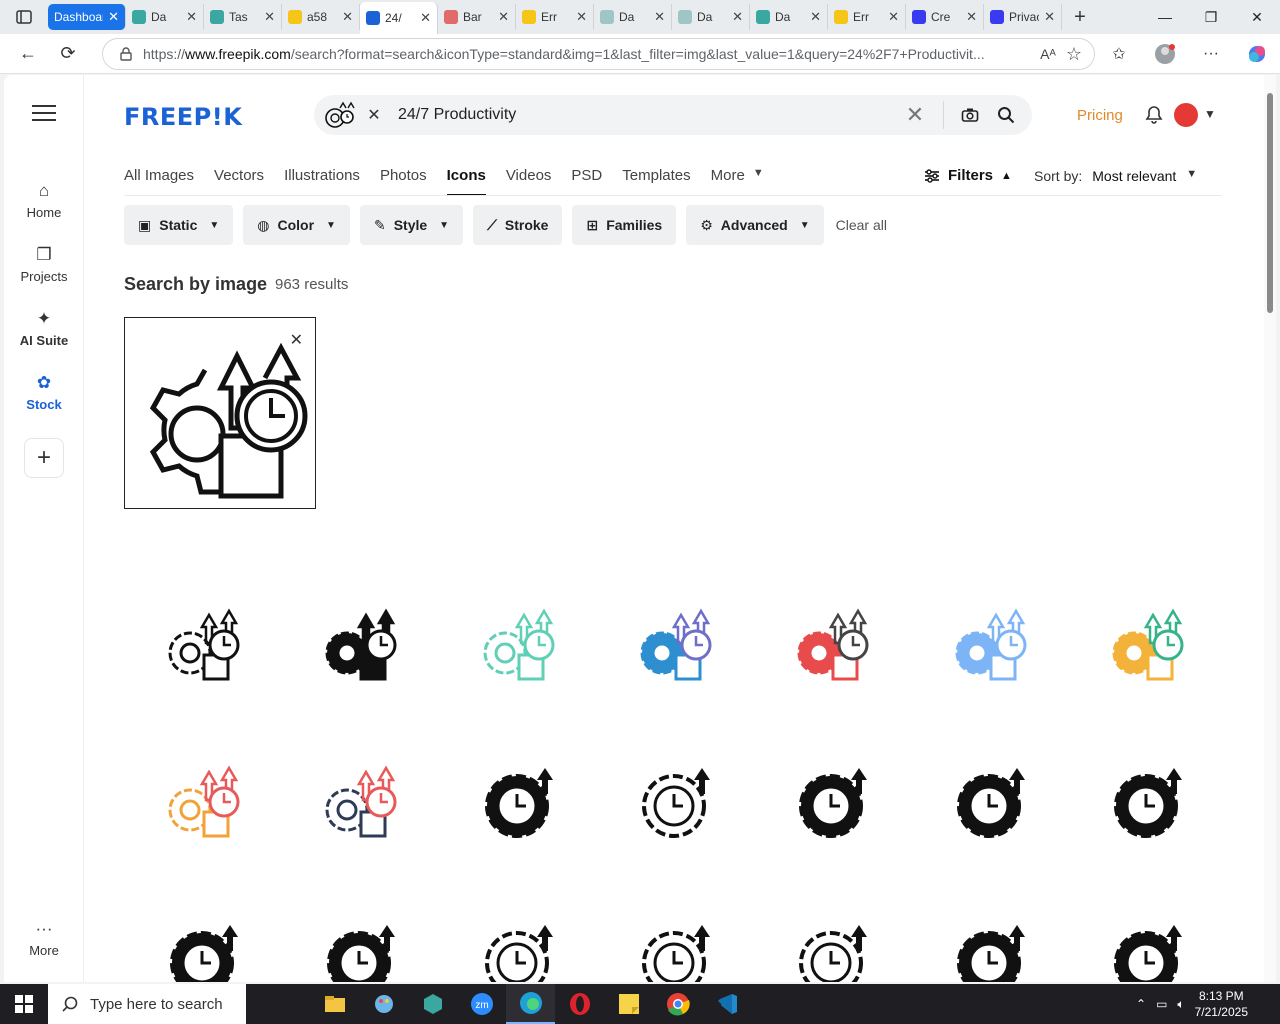  What do you see at coordinates (970, 115) in the screenshot?
I see `camera-icon` at bounding box center [970, 115].